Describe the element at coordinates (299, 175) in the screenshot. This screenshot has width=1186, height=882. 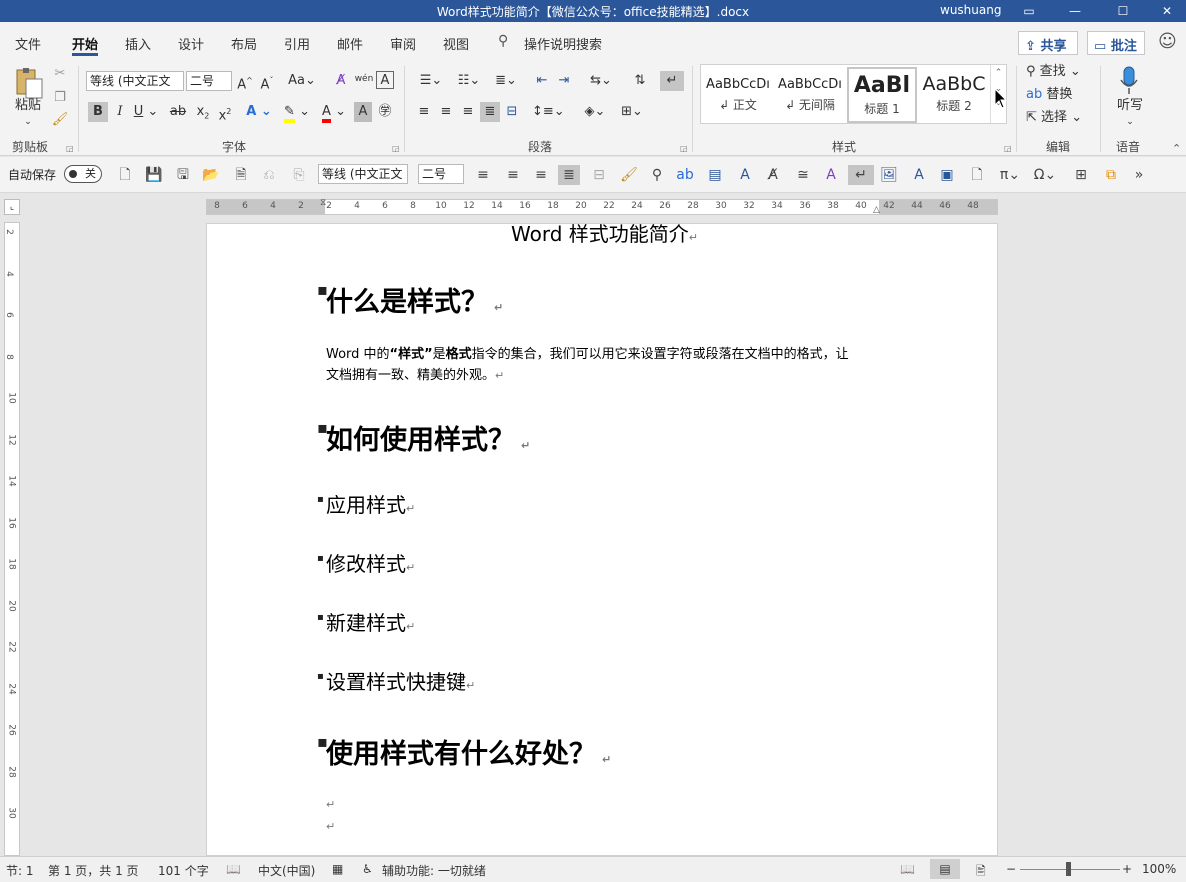
I see `redo-icon: ⎘` at that location.